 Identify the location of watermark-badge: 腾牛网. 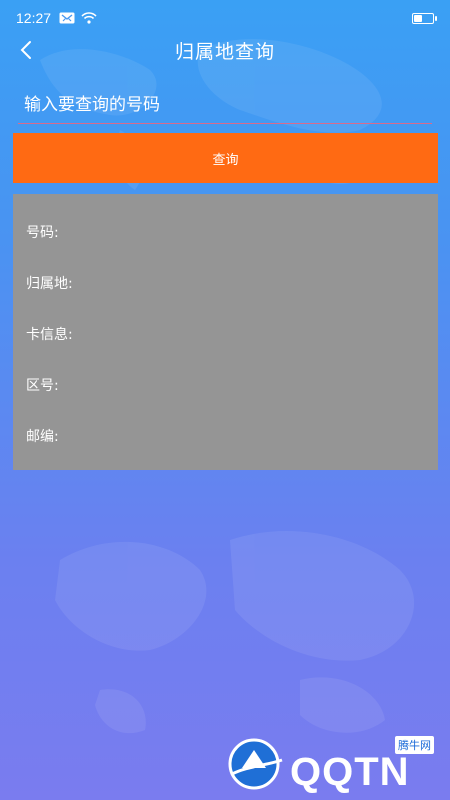
(414, 745).